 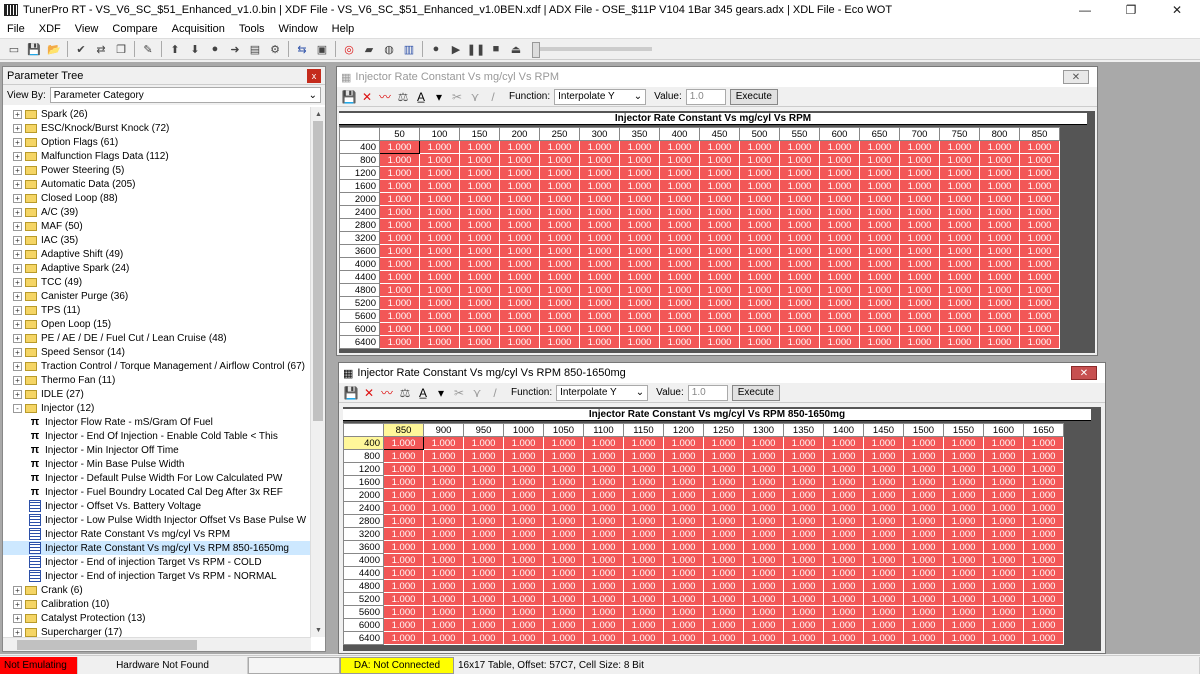 What do you see at coordinates (17, 408) in the screenshot?
I see `collapse-icon: -` at bounding box center [17, 408].